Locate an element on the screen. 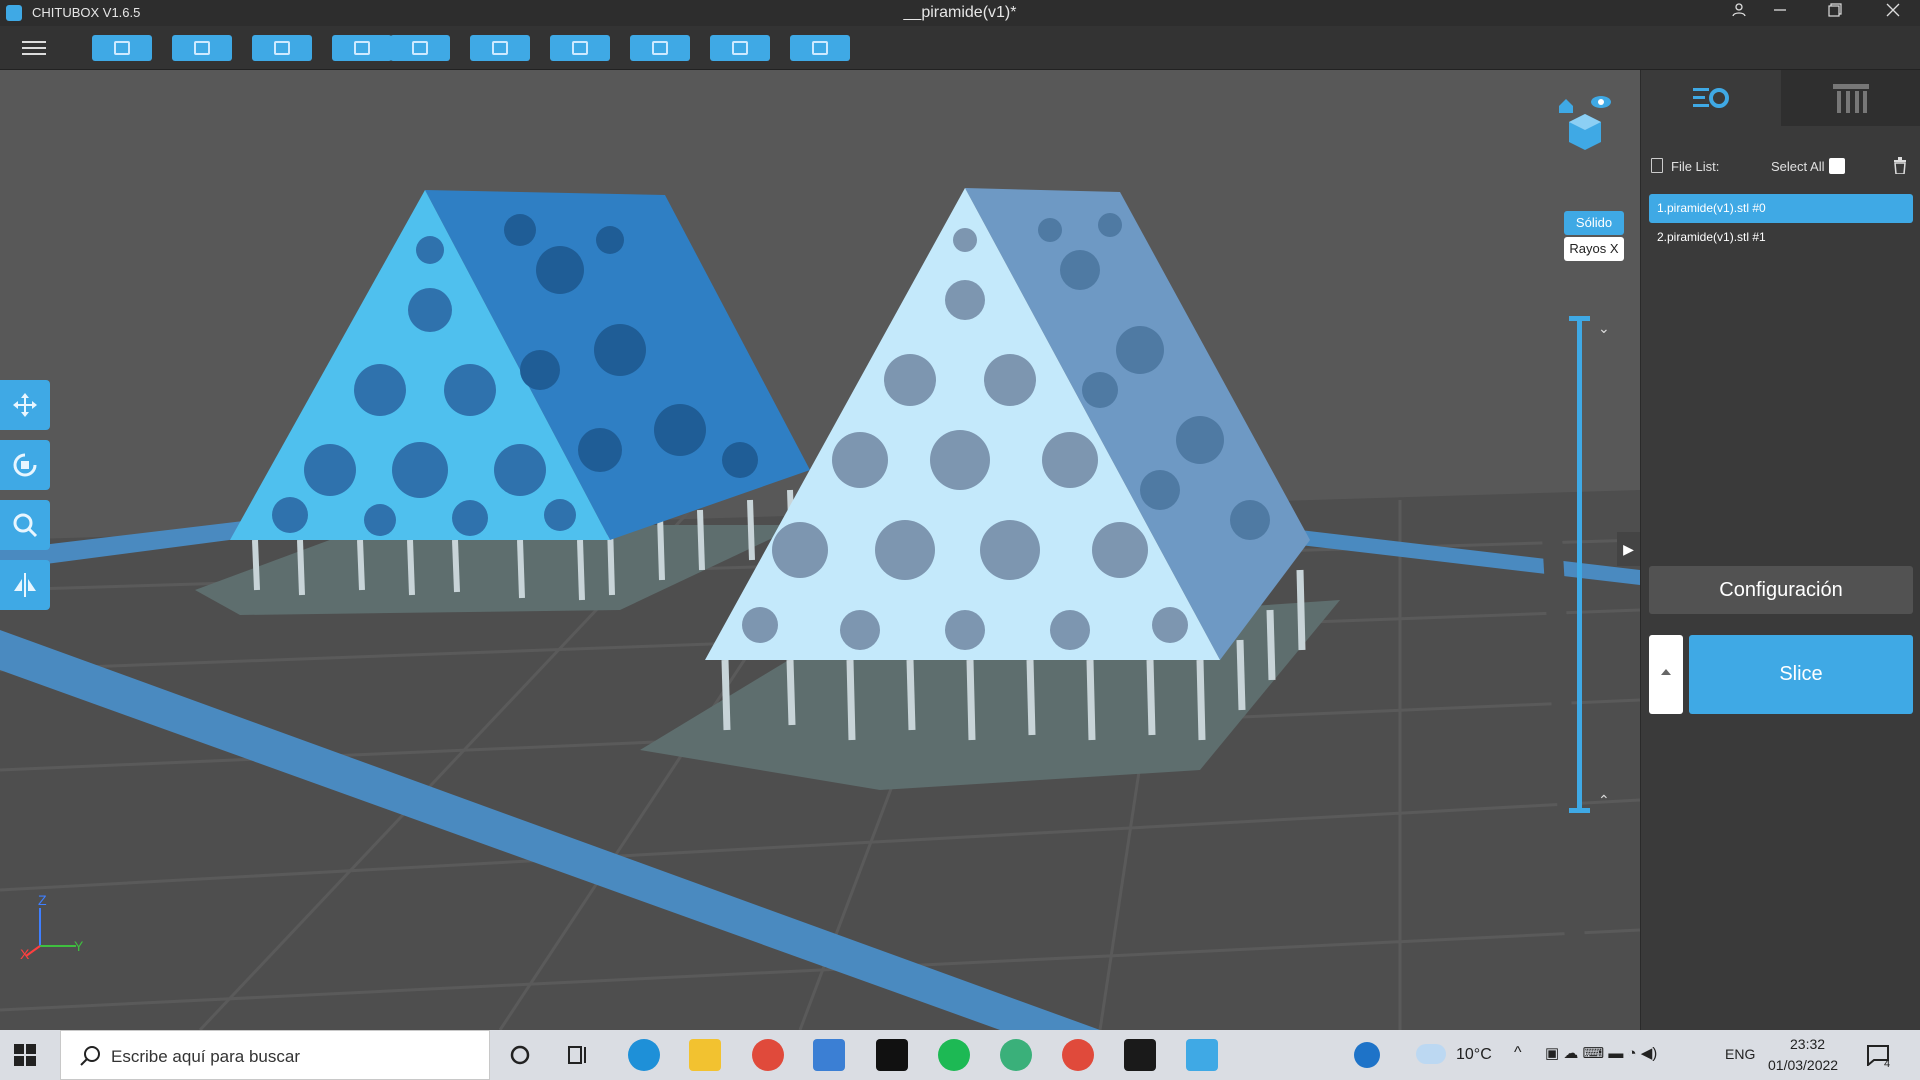 The width and height of the screenshot is (1920, 1080). minimize-icon is located at coordinates (1780, 13).